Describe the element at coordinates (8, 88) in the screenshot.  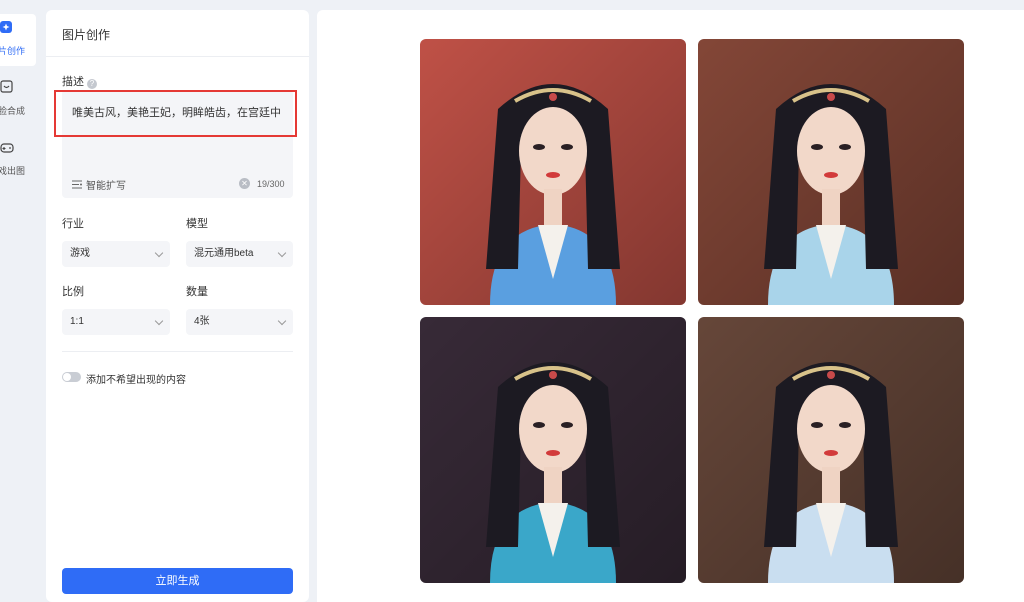
I see `face-icon` at that location.